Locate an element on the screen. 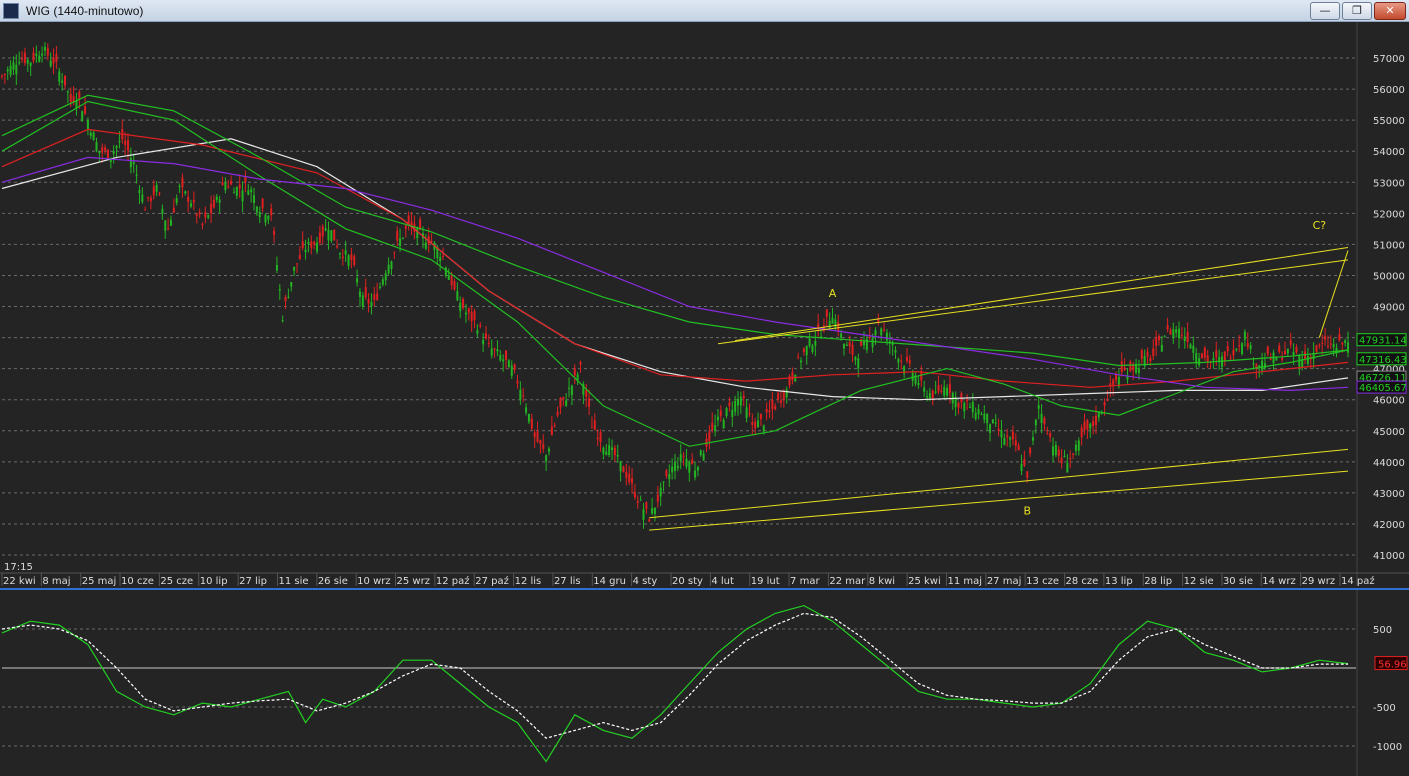  x-tick-label: 8 kwi is located at coordinates (882, 581).